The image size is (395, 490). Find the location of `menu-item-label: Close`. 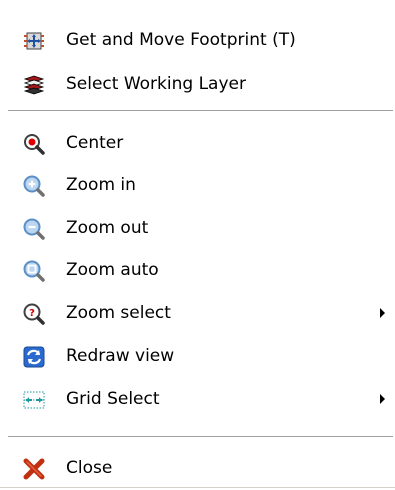

menu-item-label: Close is located at coordinates (89, 468).